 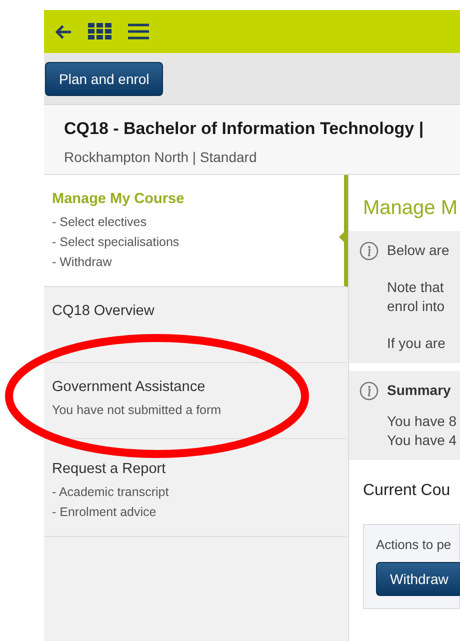 What do you see at coordinates (129, 387) in the screenshot?
I see `sidebar-item-title: Government Assistance` at bounding box center [129, 387].